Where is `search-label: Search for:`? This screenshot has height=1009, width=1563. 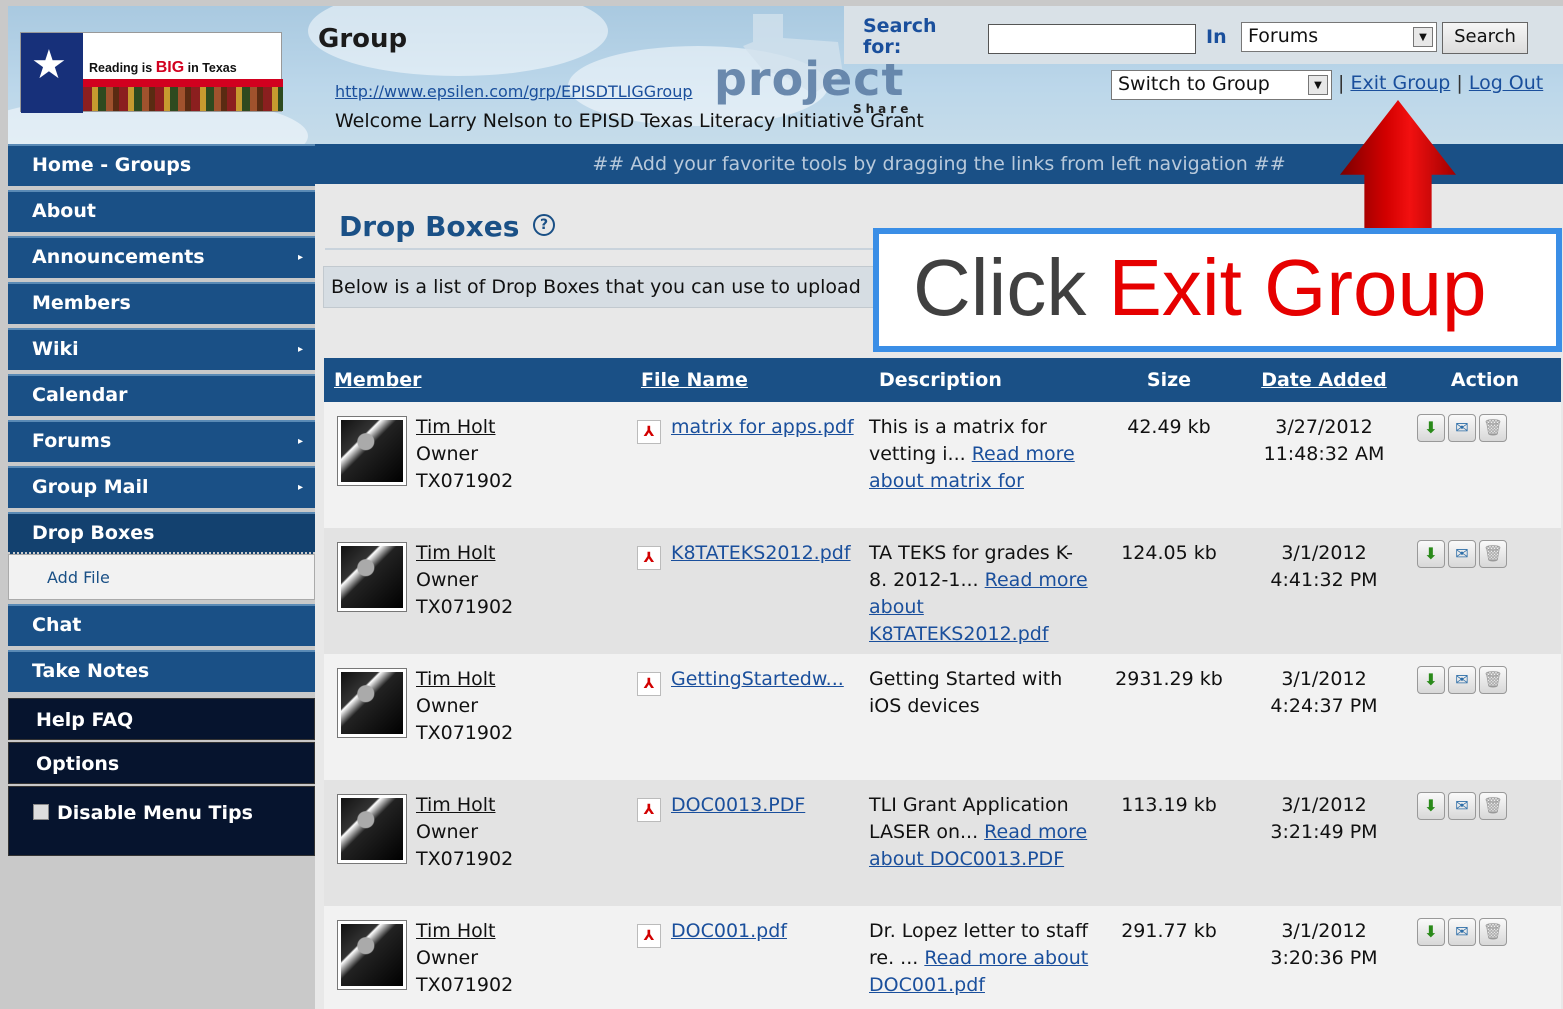
search-label: Search for: is located at coordinates (900, 36).